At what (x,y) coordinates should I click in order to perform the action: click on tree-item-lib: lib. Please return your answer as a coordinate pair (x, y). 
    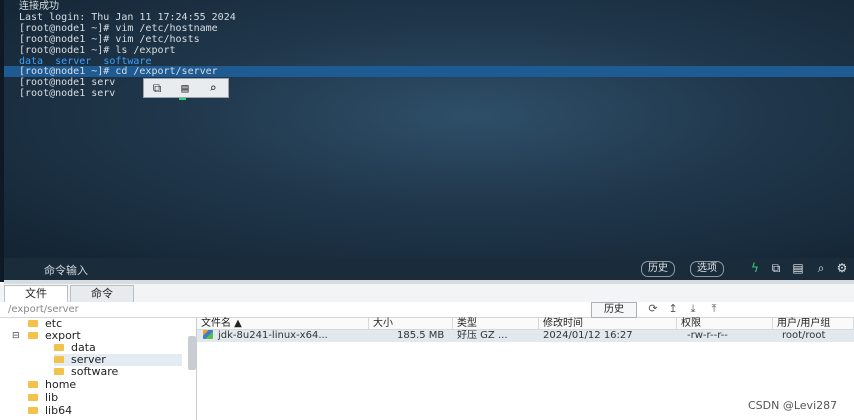
    Looking at the image, I should click on (43, 398).